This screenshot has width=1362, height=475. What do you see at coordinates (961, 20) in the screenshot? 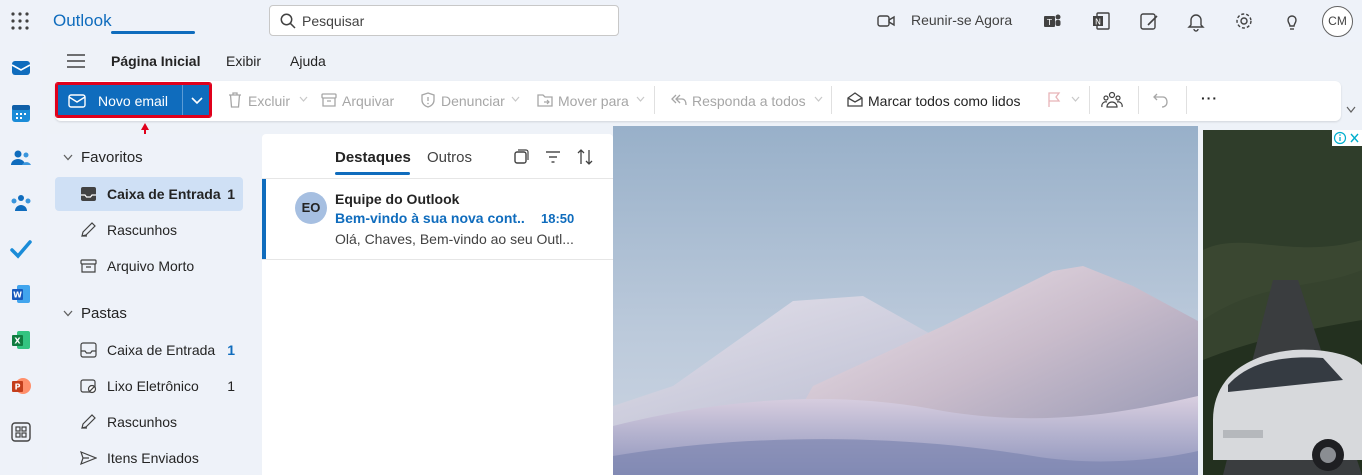
I see `meet-now-button: Reunir-se Agora` at bounding box center [961, 20].